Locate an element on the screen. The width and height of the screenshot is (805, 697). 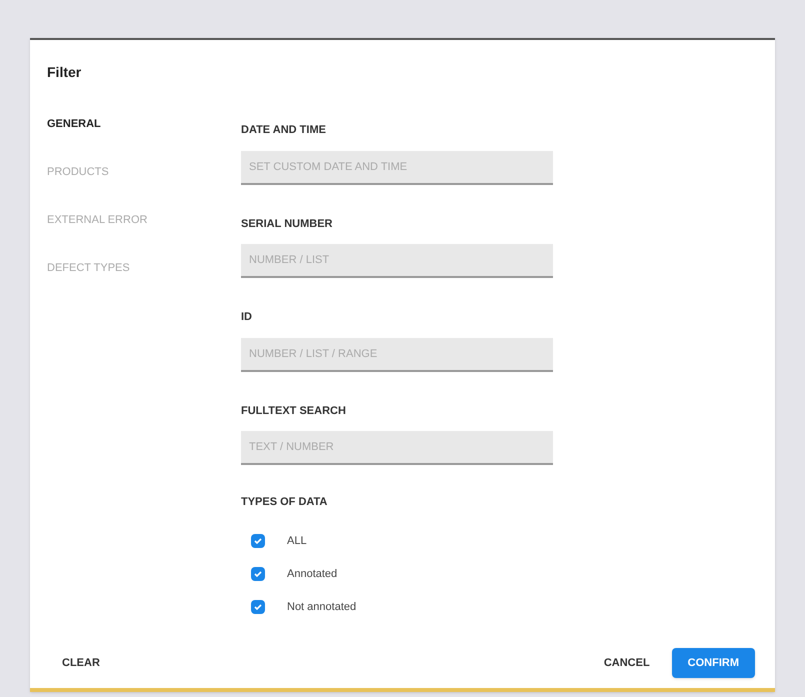
sidebar-tab: DEFECT TYPES is located at coordinates (122, 268).